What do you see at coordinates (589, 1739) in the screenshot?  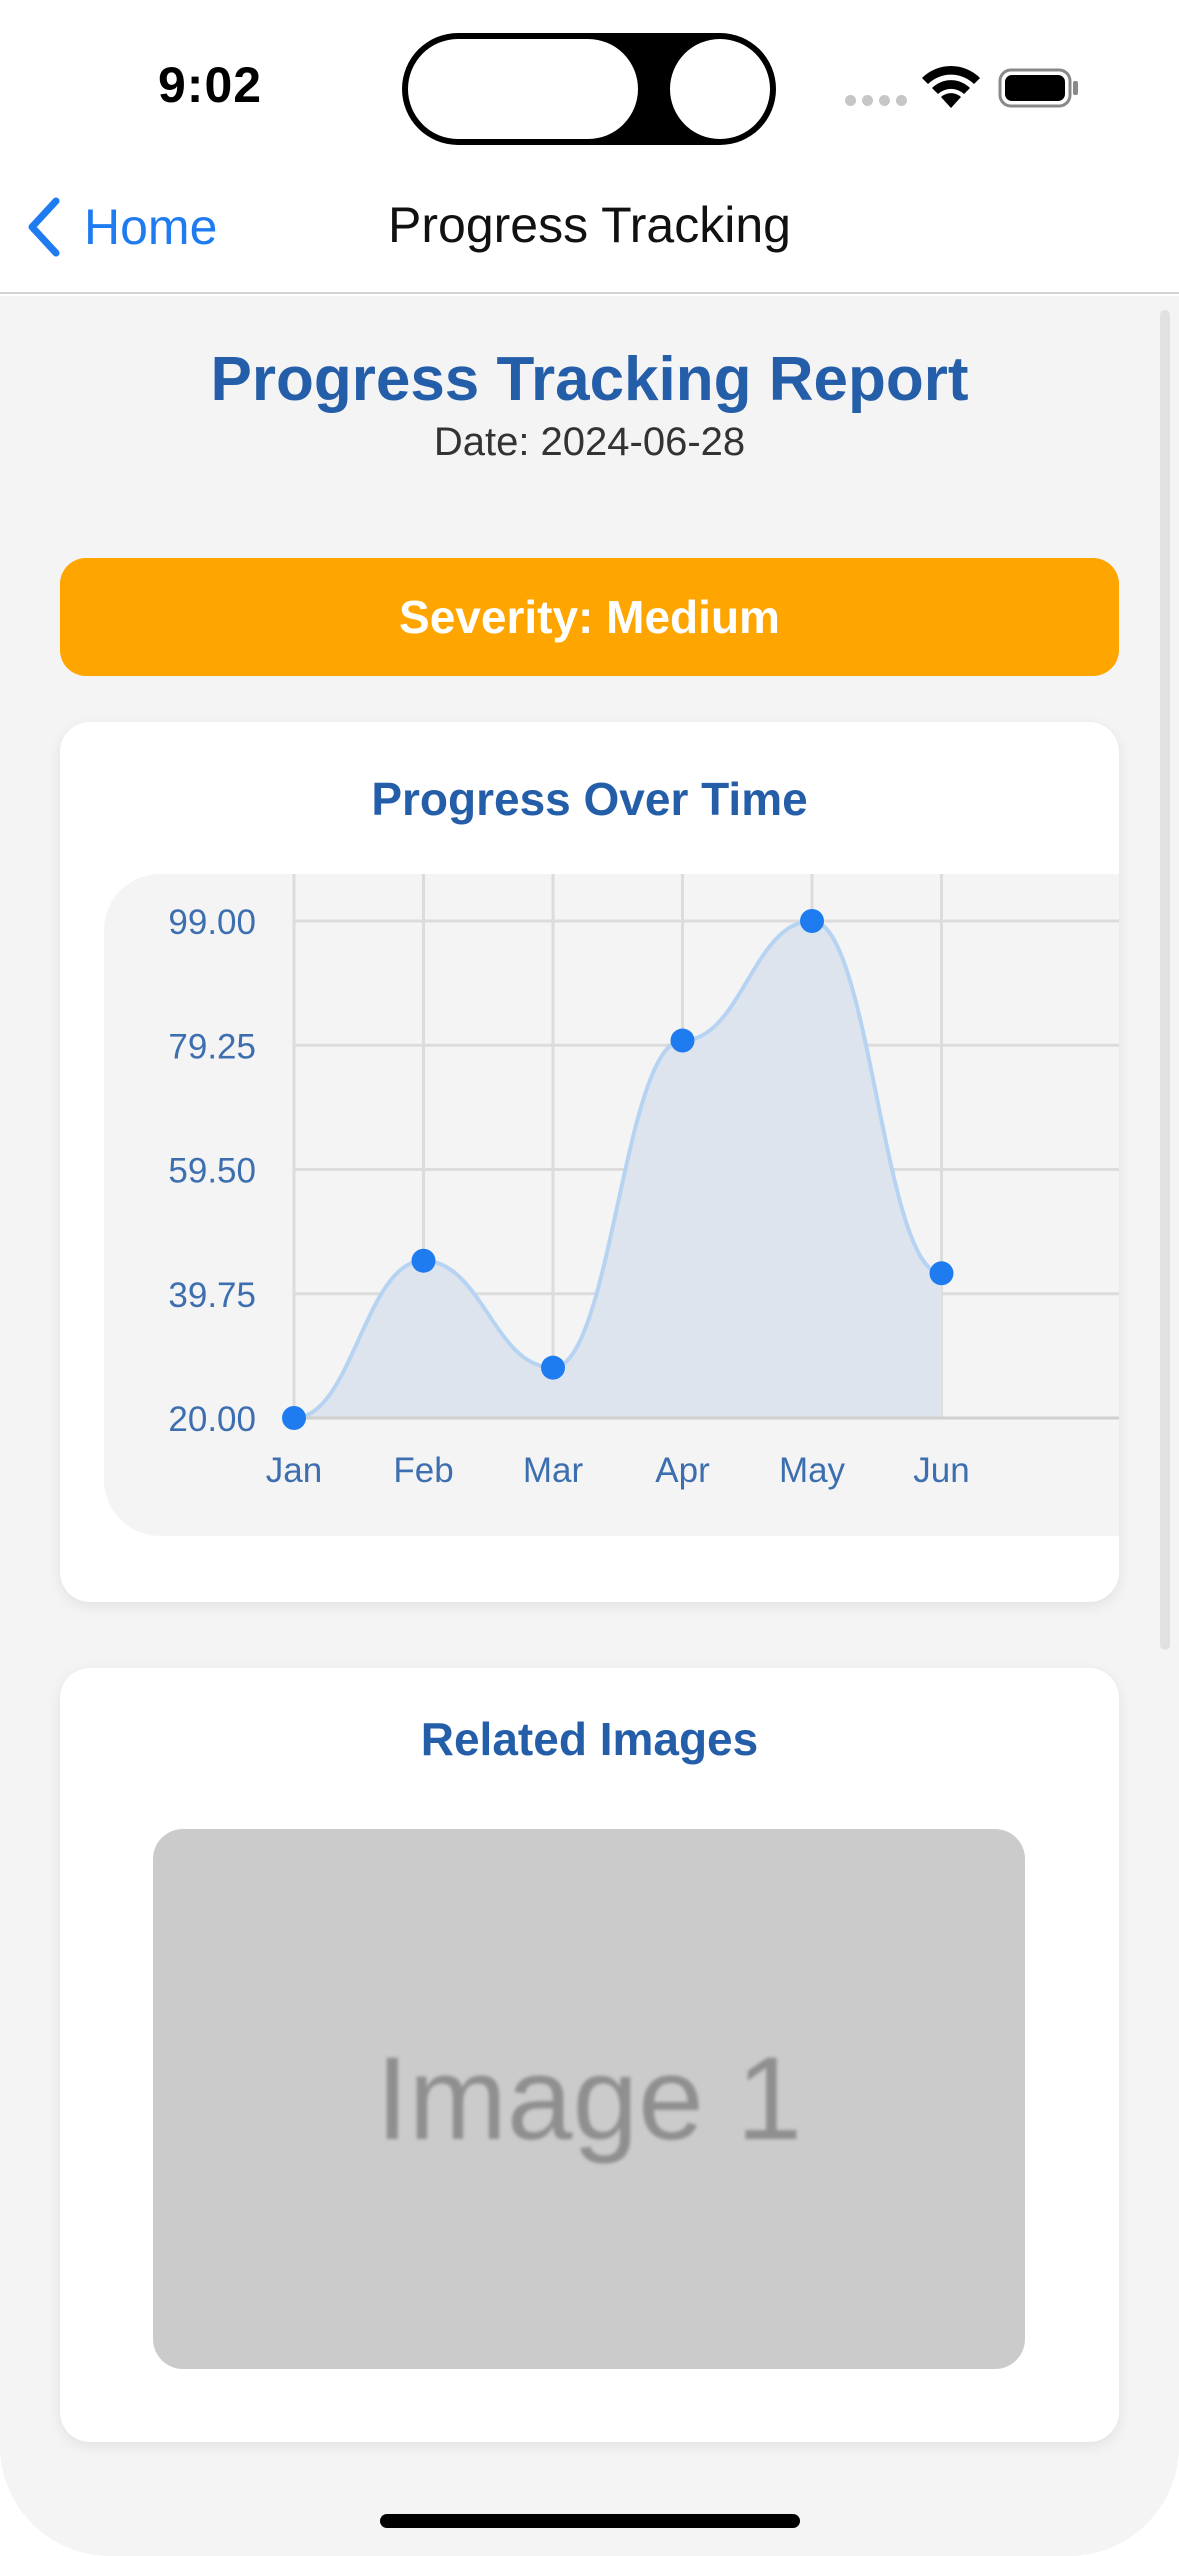 I see `images-card-title: Related Images` at bounding box center [589, 1739].